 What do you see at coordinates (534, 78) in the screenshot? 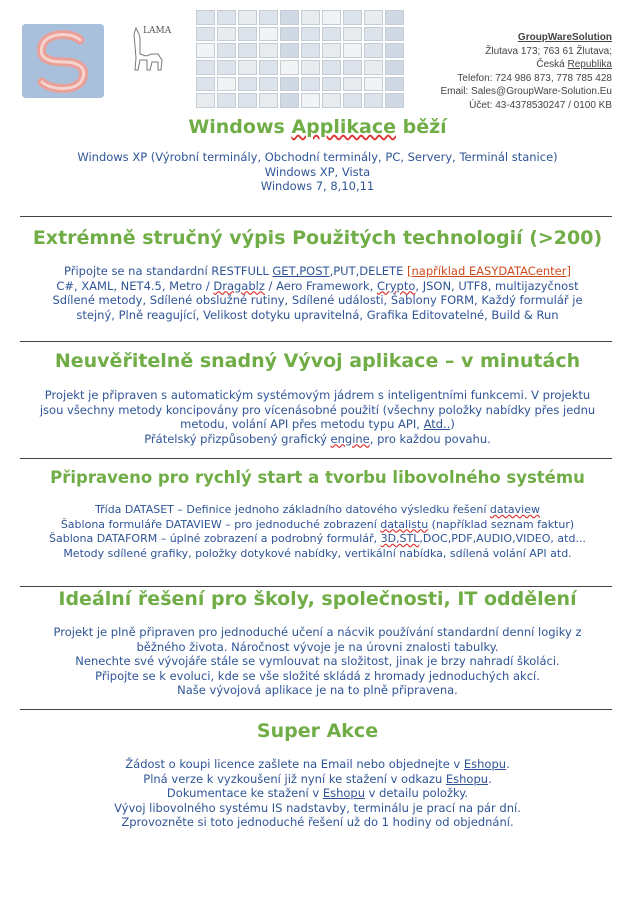
I see `phone: Telefon: 724 986 873, 778 785 428` at bounding box center [534, 78].